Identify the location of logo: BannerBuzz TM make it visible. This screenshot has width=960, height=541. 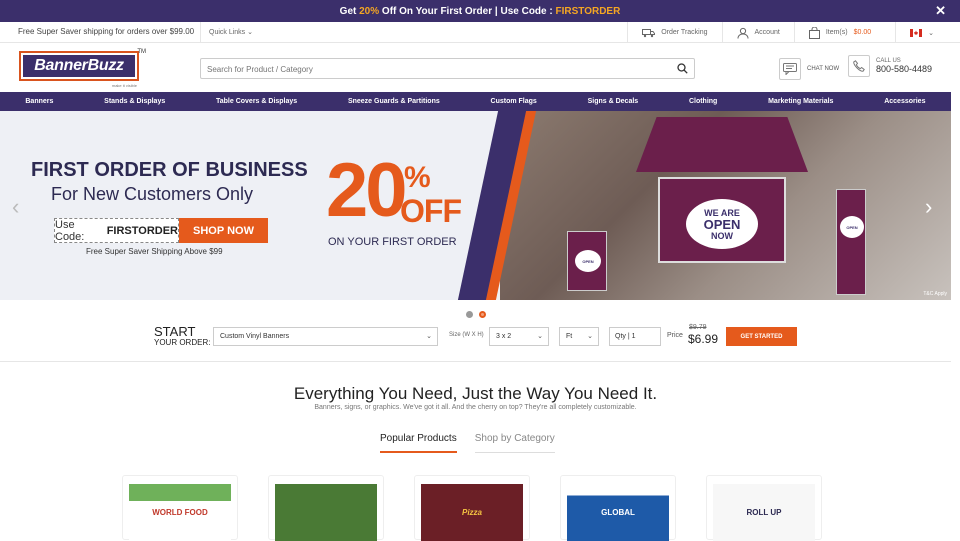
(82, 68).